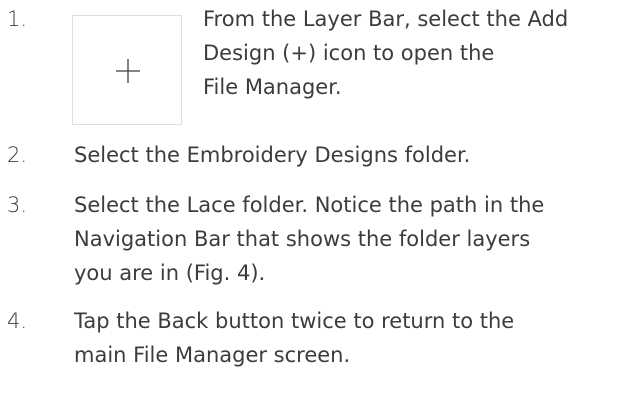 This screenshot has width=623, height=396. What do you see at coordinates (272, 155) in the screenshot?
I see `step-line: Select the Embroidery Designs folder.` at bounding box center [272, 155].